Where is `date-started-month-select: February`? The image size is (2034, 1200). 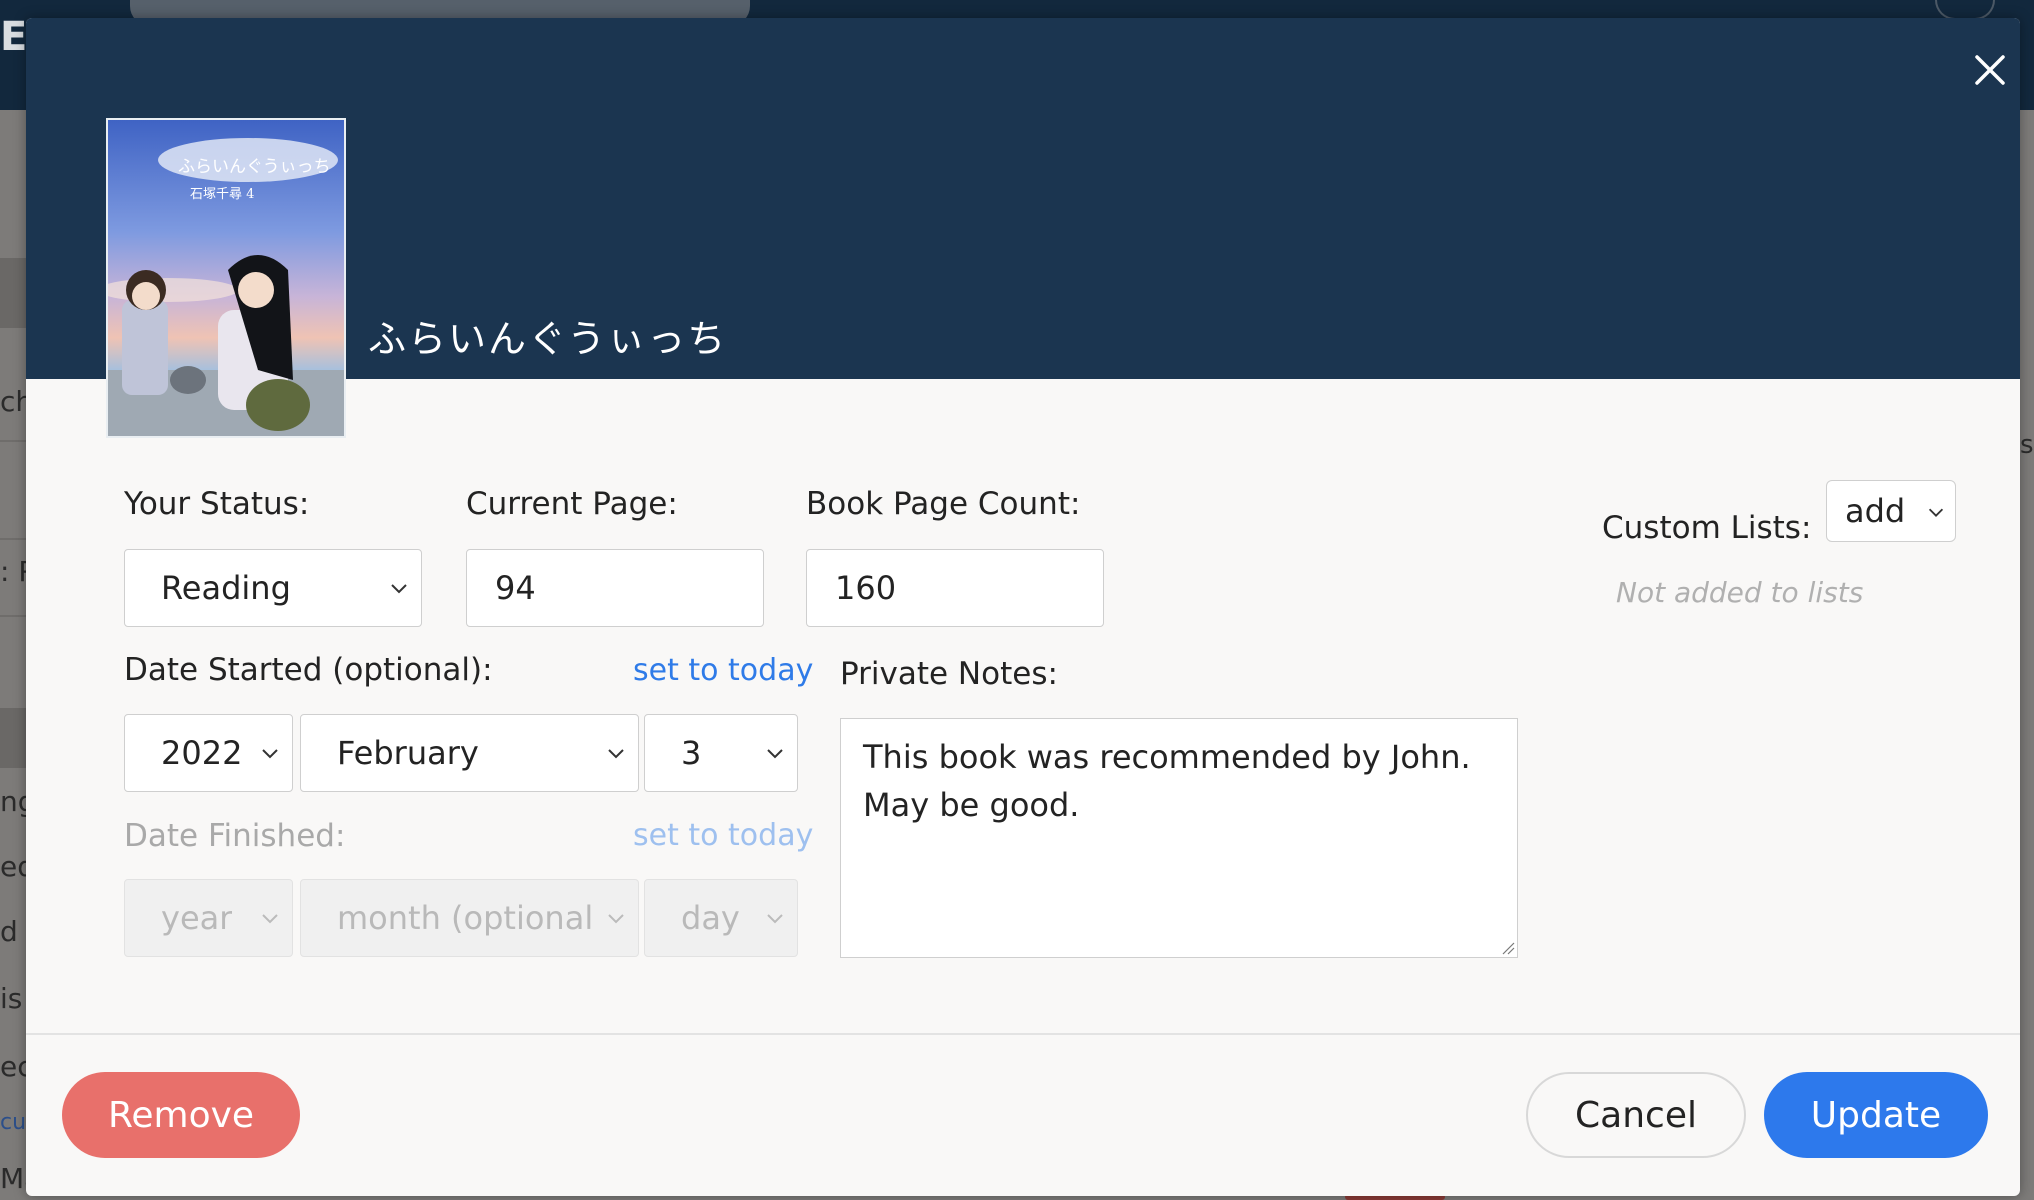 date-started-month-select: February is located at coordinates (469, 753).